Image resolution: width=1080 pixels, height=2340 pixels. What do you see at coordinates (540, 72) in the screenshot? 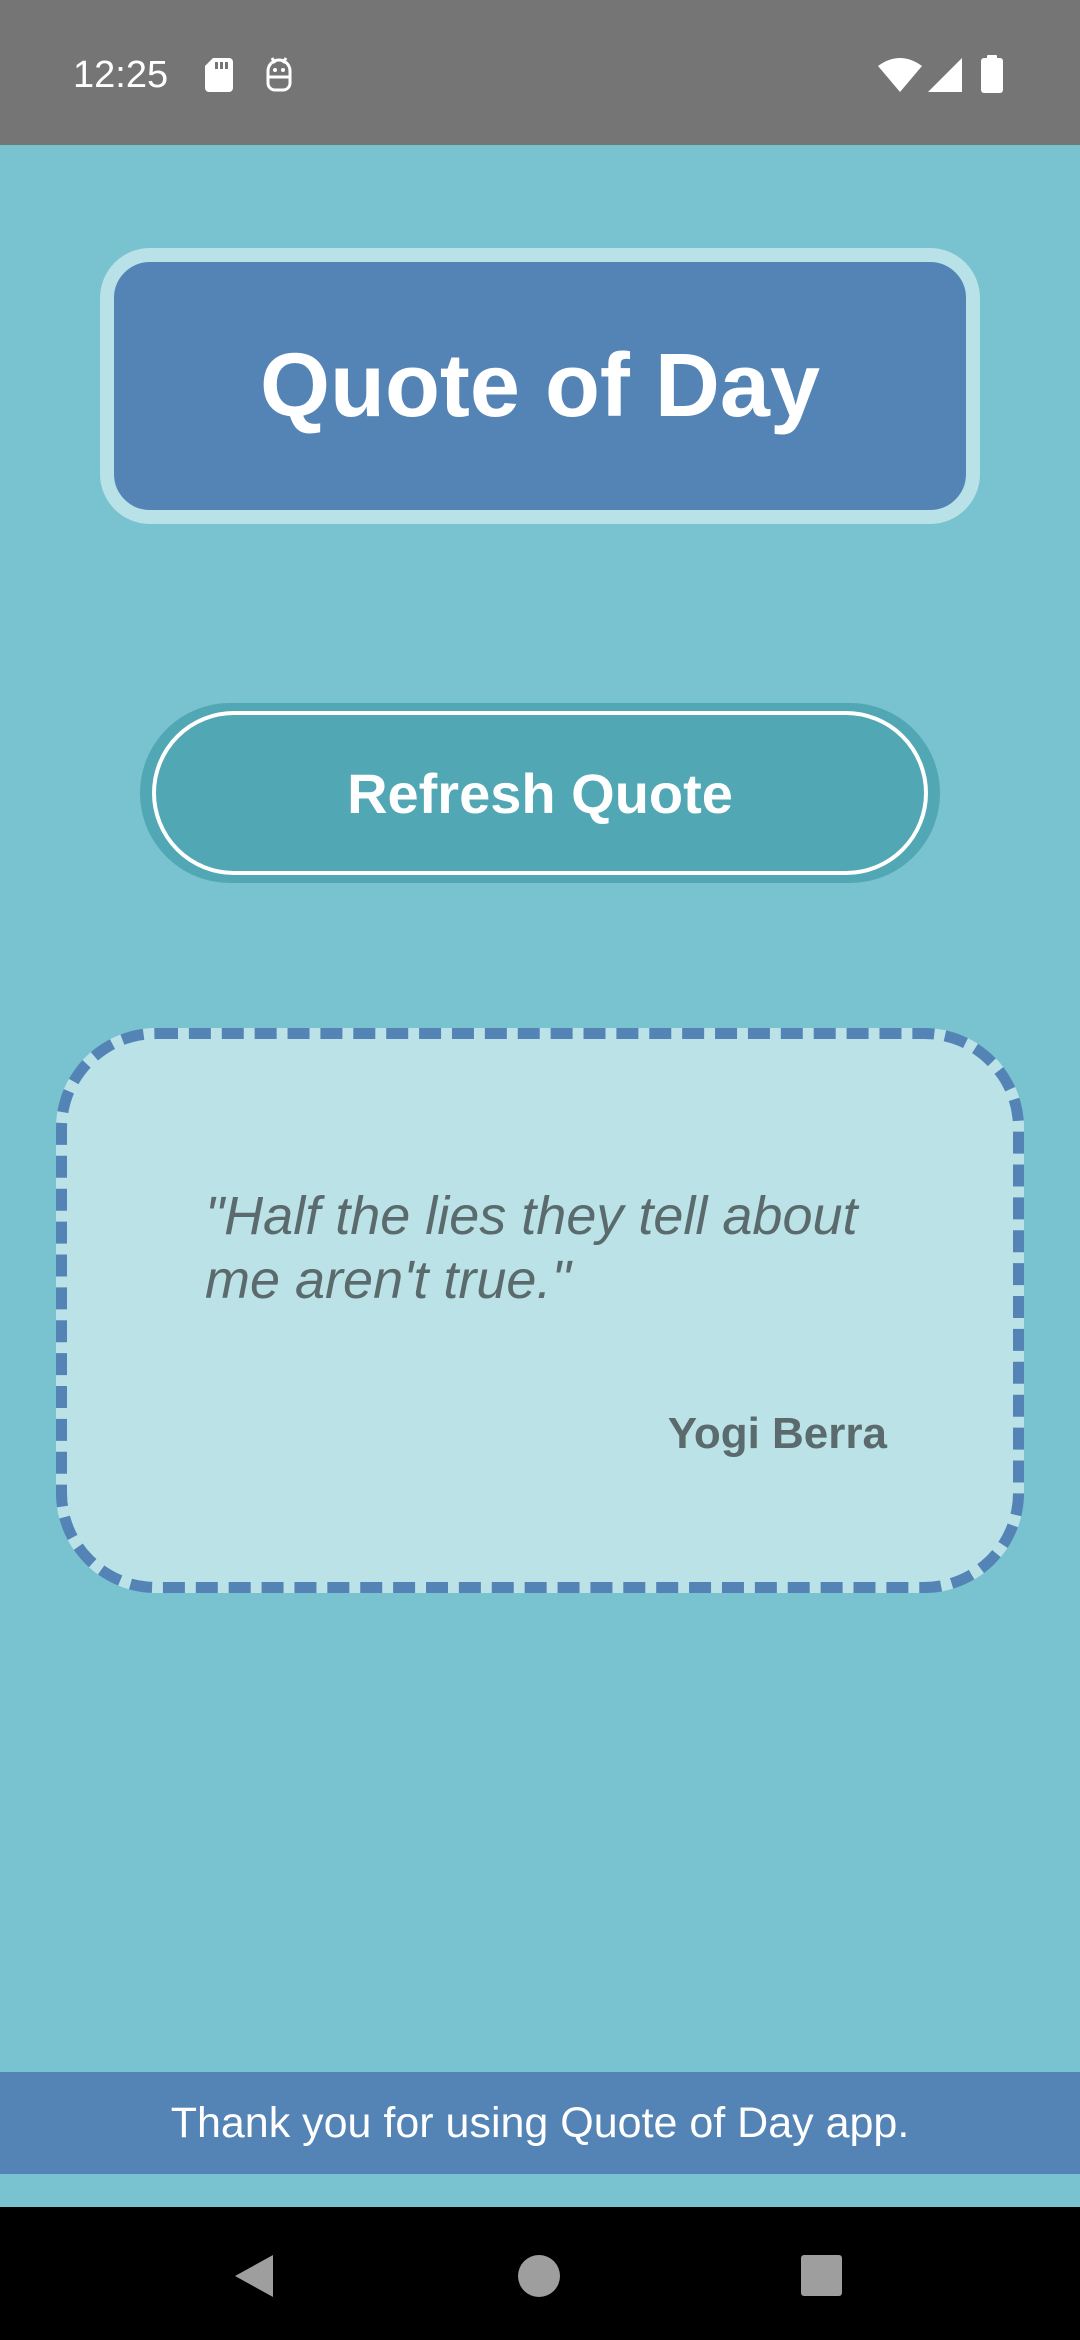
I see `status-bar: 12:25` at bounding box center [540, 72].